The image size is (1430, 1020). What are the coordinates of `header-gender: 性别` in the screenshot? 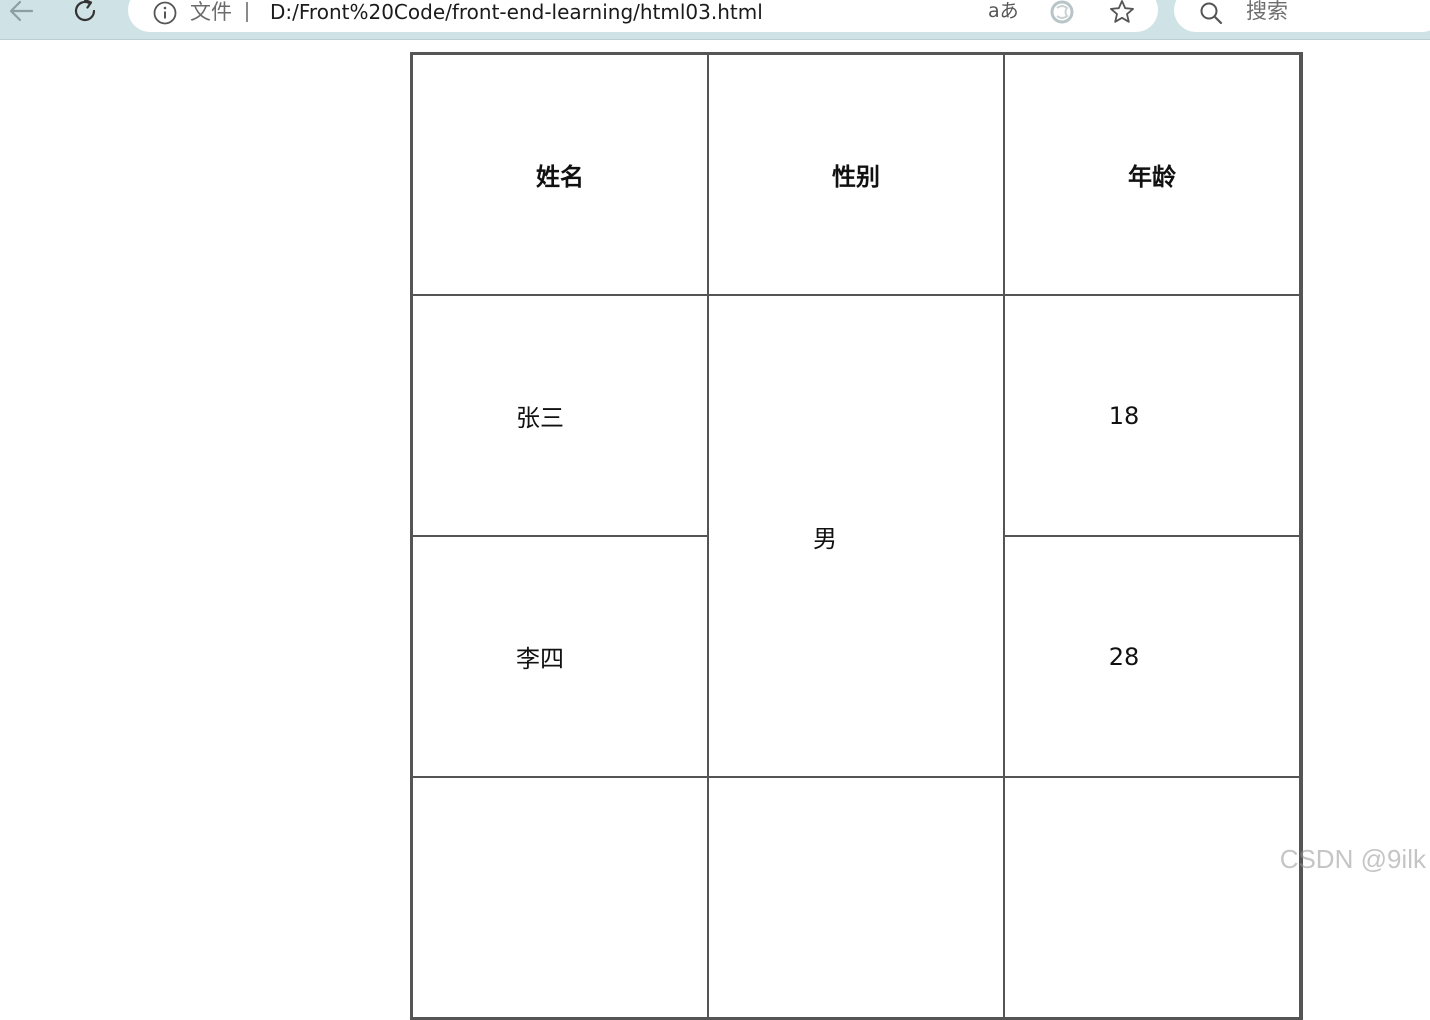 It's located at (856, 174).